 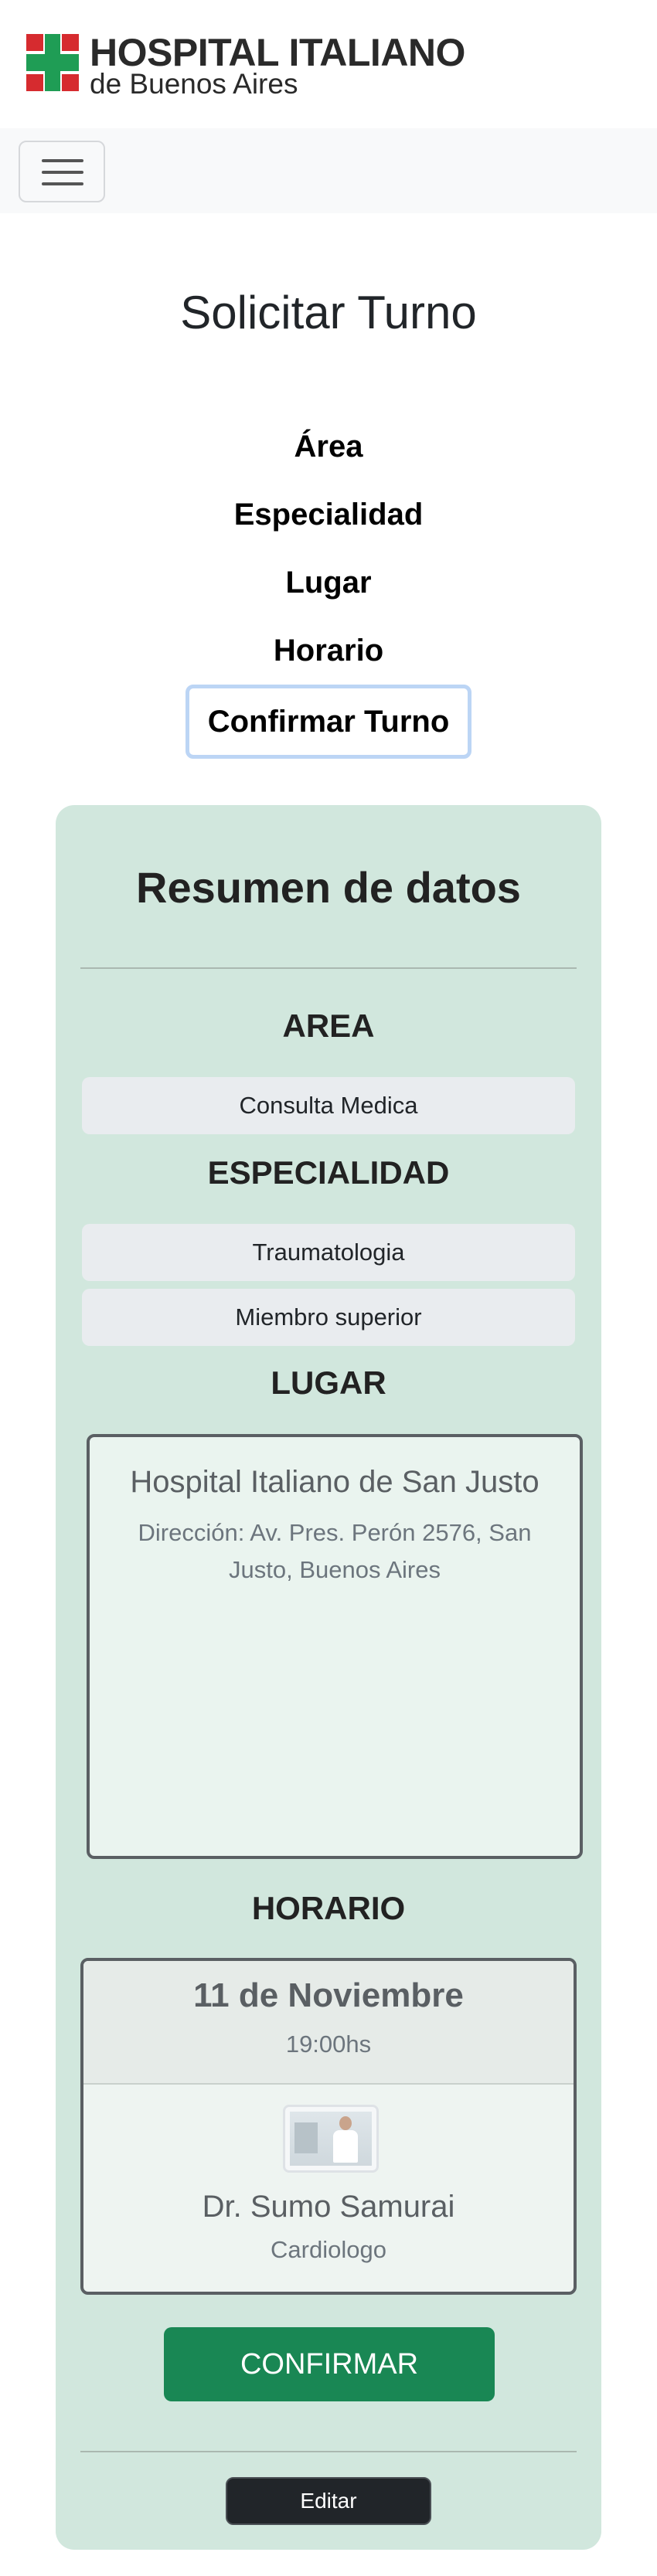 I want to click on step-horario: Horario, so click(x=328, y=651).